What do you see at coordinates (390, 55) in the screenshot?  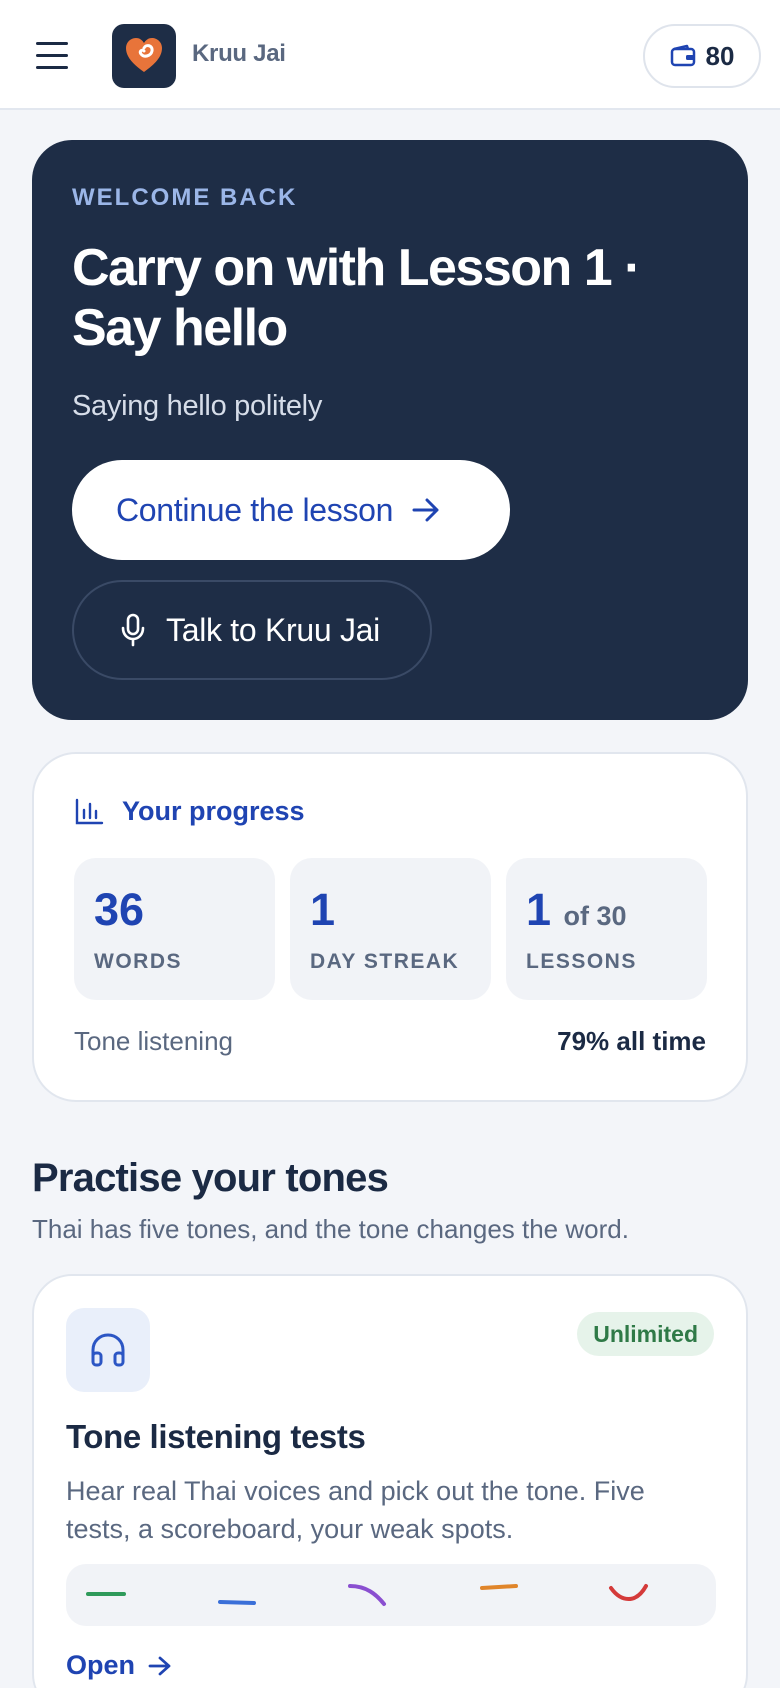 I see `top-bar: Kruu Jai 80` at bounding box center [390, 55].